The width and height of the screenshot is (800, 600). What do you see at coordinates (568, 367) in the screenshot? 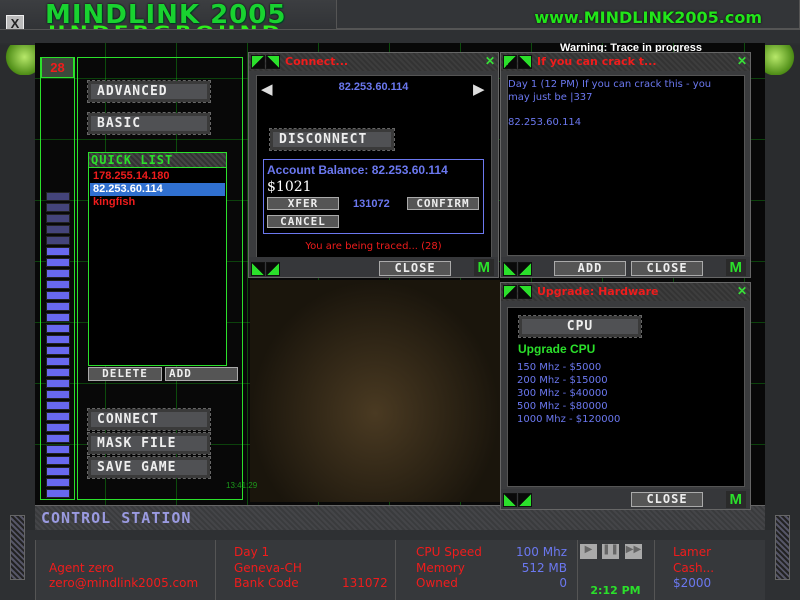
I see `upgrade-option: 150 Mhz - $5000` at bounding box center [568, 367].